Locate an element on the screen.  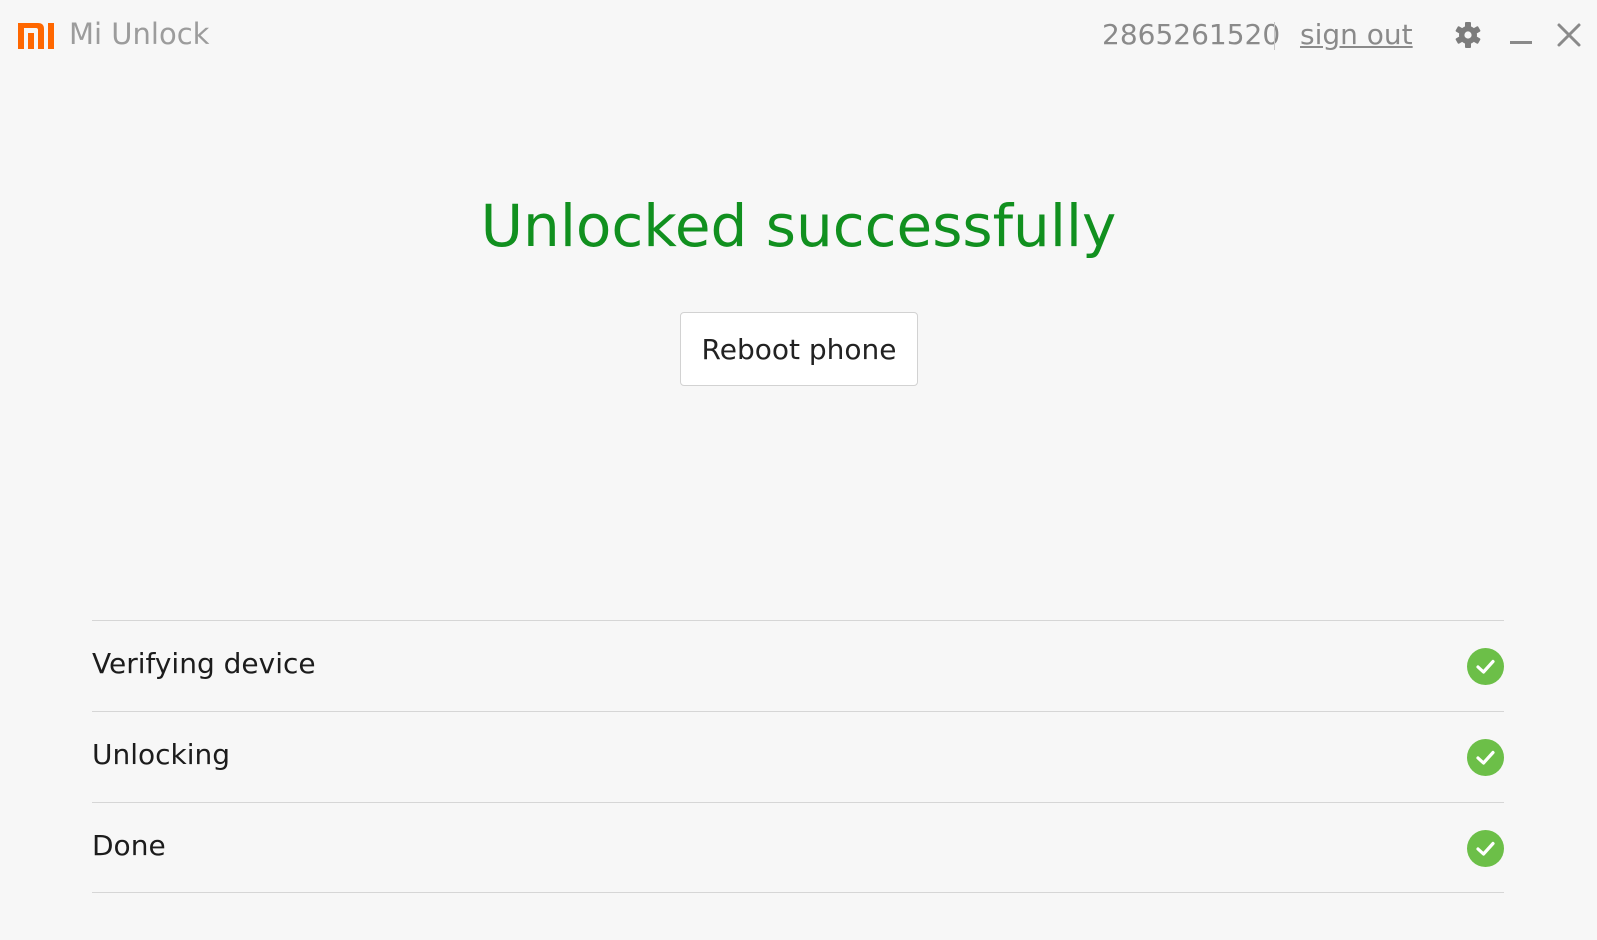
app-title: Mi Unlock is located at coordinates (139, 34).